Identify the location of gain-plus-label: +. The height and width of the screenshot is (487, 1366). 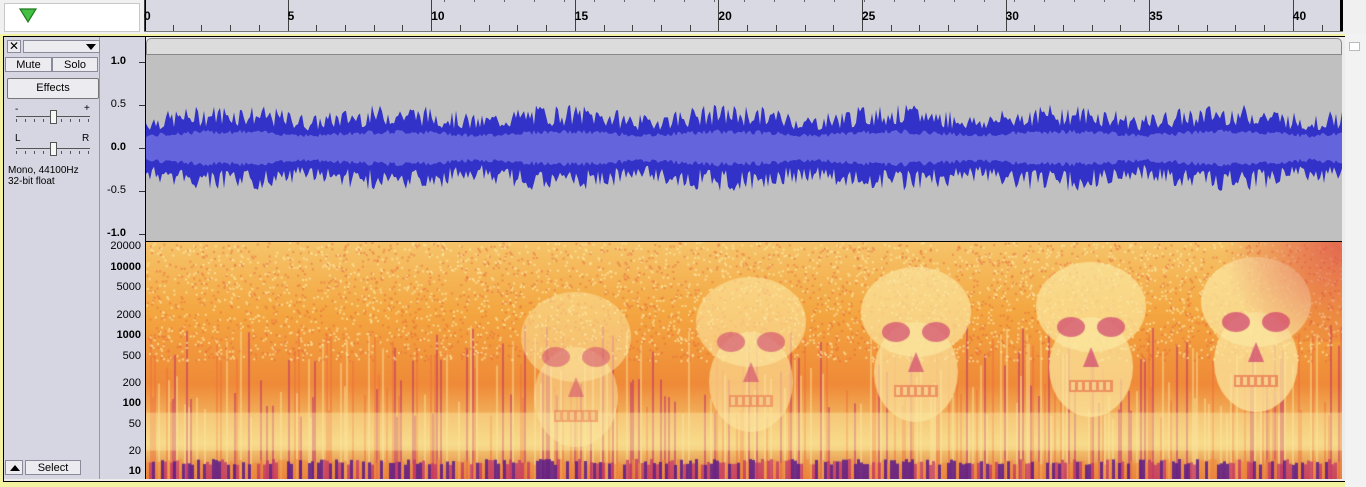
(87, 108).